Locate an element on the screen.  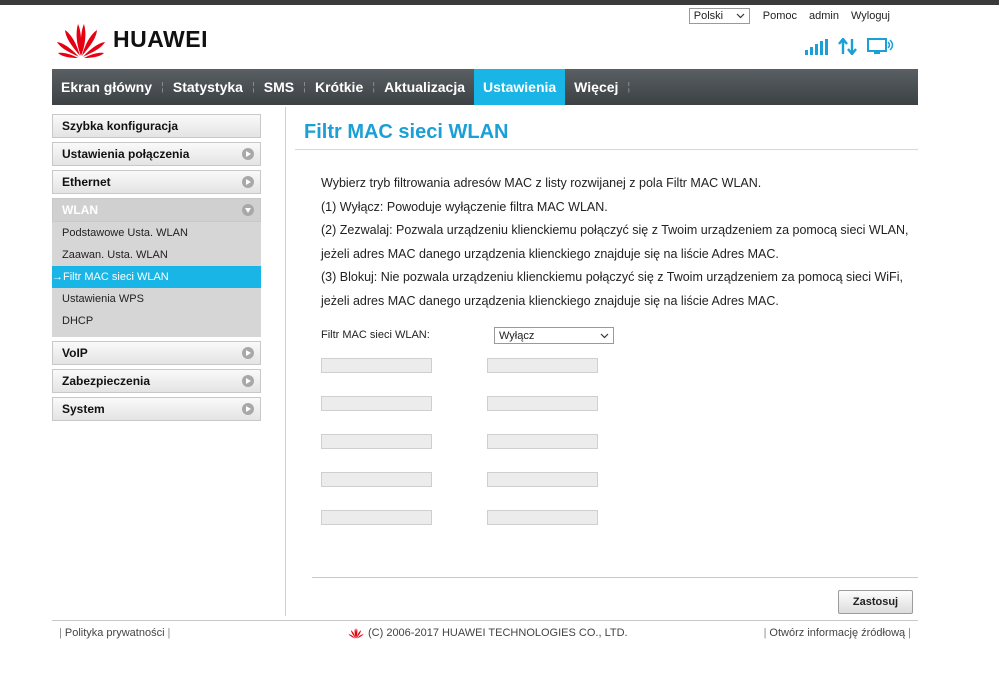
data-transfer-icon is located at coordinates (847, 46).